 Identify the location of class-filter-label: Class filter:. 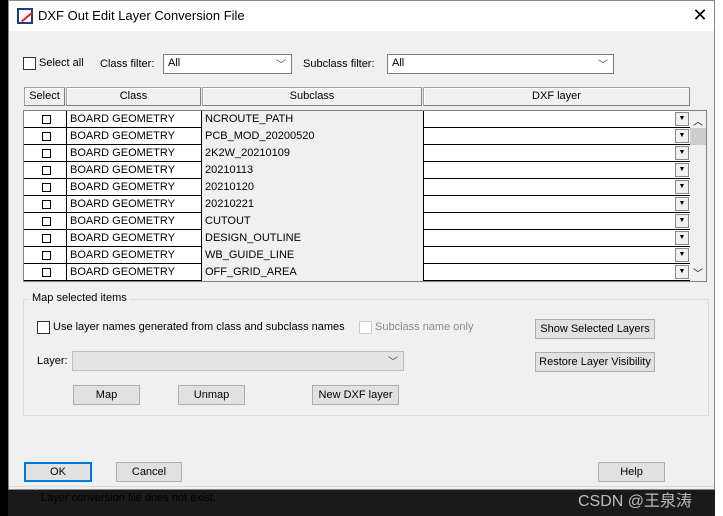
(127, 64).